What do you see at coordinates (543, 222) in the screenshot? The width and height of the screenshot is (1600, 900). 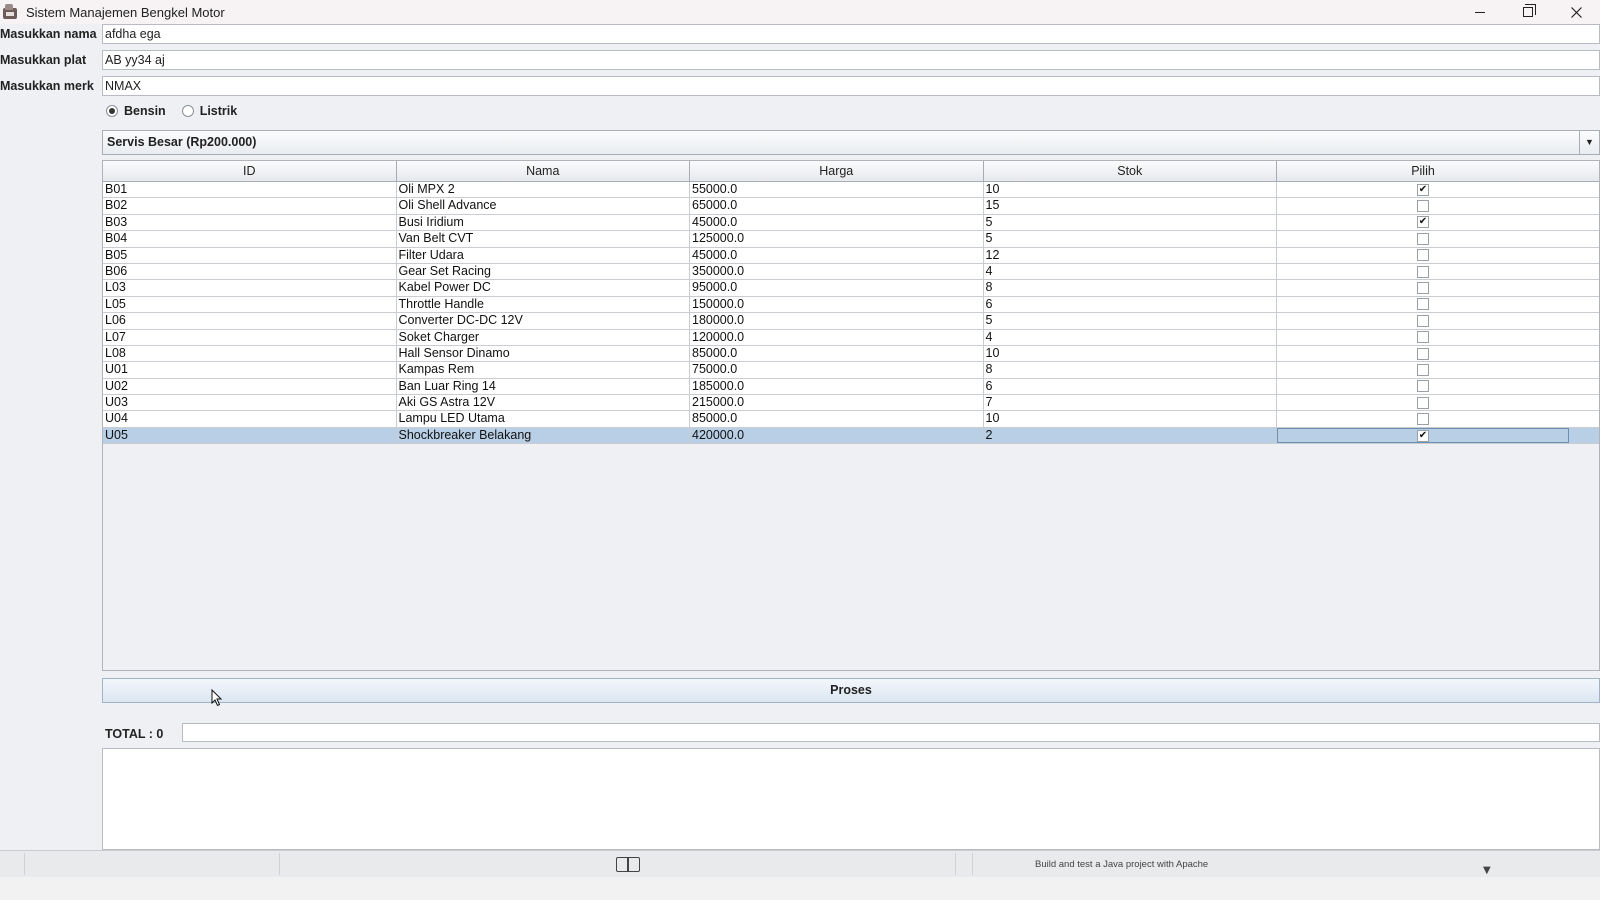 I see `cell-nama: Busi Iridium` at bounding box center [543, 222].